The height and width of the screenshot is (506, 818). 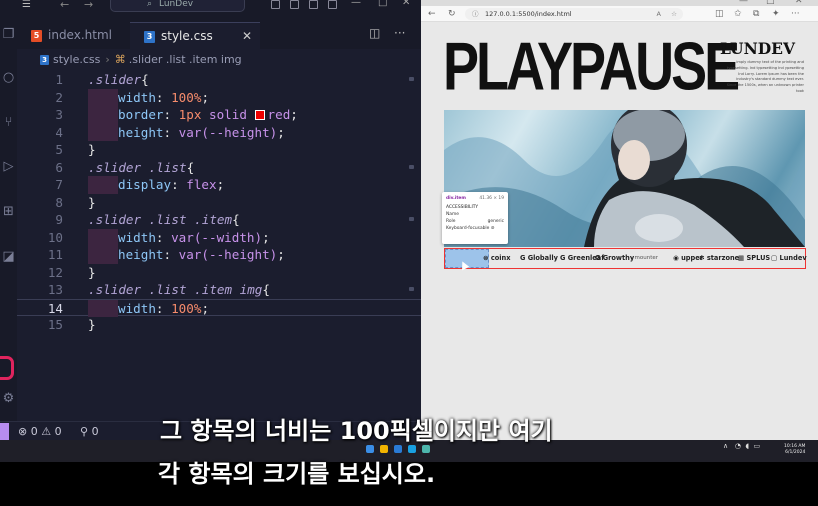 I want to click on problems-indicator: ⊗ 0 ⚠ 0, so click(x=40, y=431).